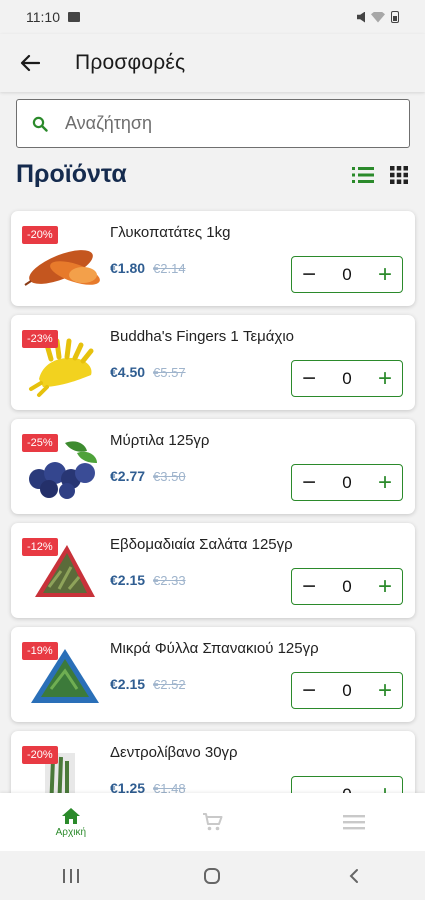  What do you see at coordinates (361, 17) in the screenshot?
I see `mute-icon` at bounding box center [361, 17].